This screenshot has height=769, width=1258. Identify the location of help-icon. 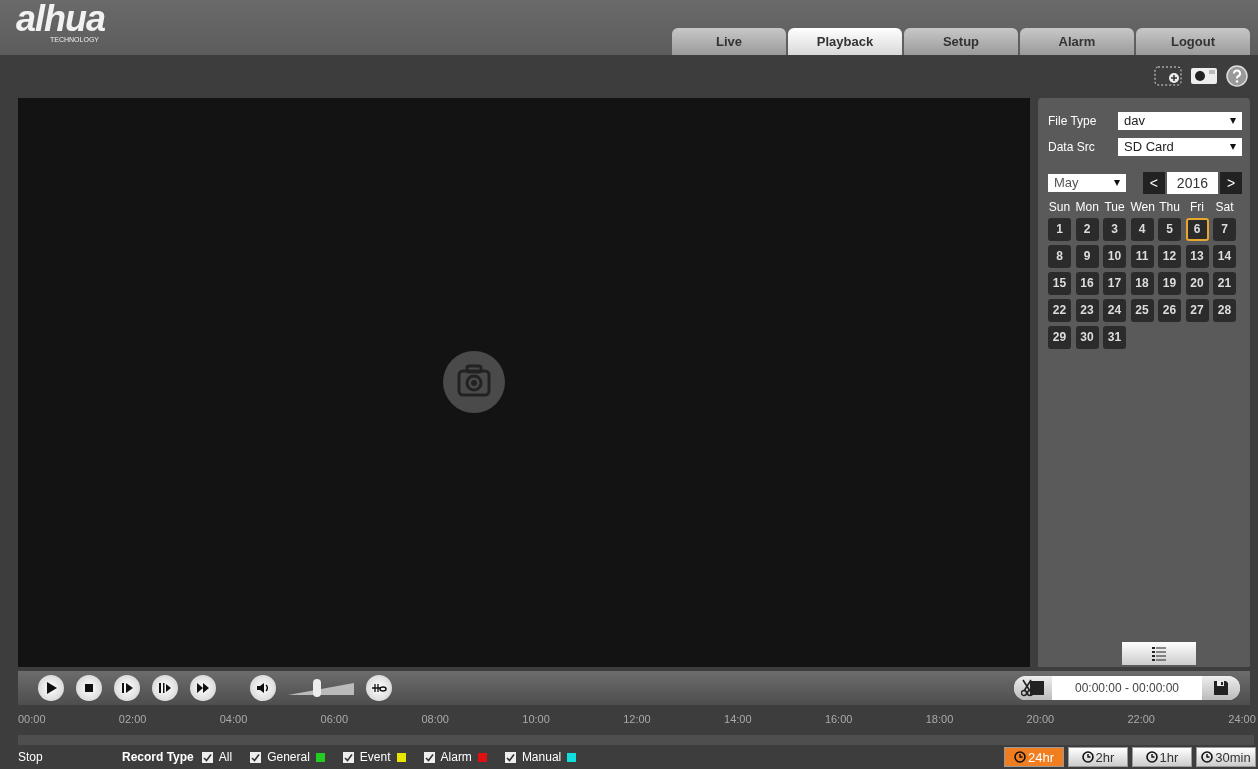
(1237, 76).